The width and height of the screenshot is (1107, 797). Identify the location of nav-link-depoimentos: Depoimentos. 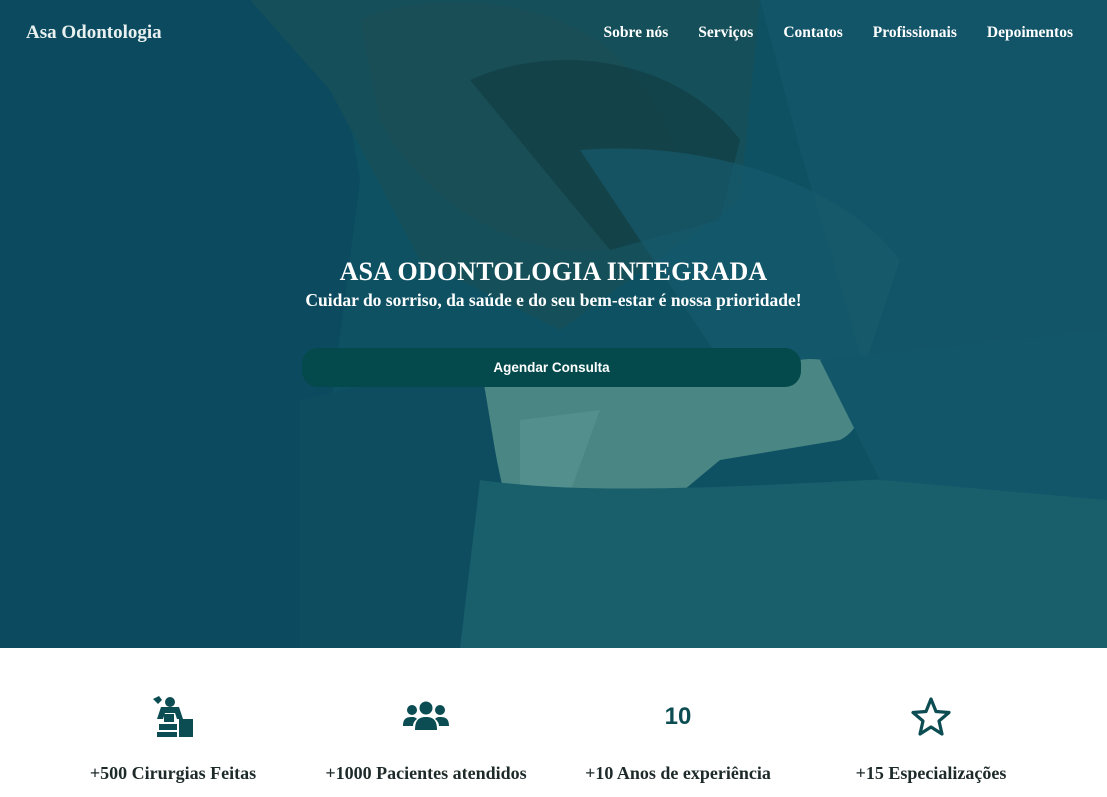
(1030, 33).